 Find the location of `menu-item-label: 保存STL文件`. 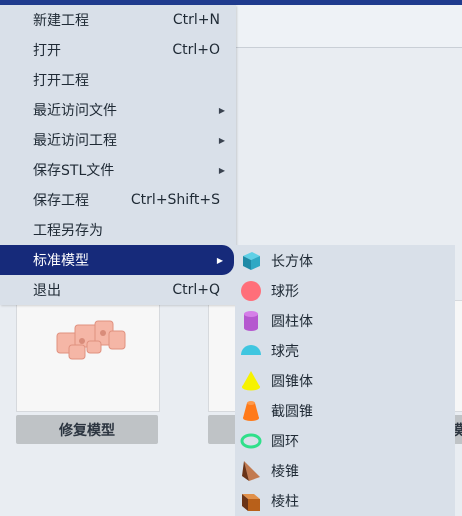

menu-item-label: 保存STL文件 is located at coordinates (74, 171).